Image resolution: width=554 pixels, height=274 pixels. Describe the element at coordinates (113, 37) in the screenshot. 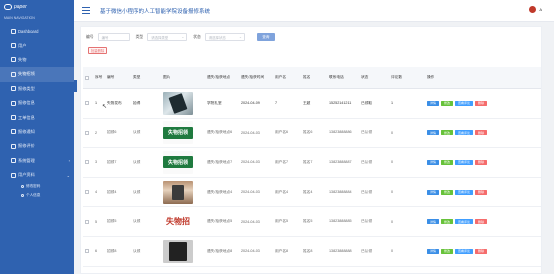

I see `code-filter-input: 编号` at that location.